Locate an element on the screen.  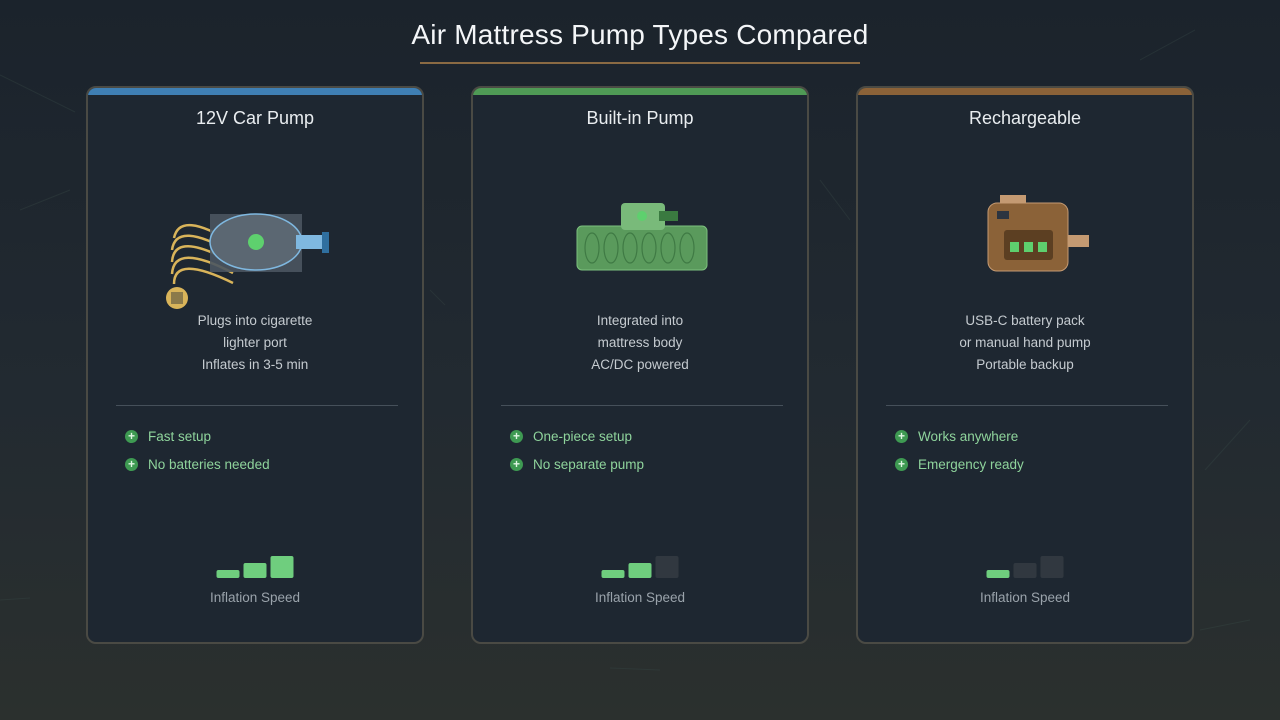
desc-line: lighter port is located at coordinates (255, 342).